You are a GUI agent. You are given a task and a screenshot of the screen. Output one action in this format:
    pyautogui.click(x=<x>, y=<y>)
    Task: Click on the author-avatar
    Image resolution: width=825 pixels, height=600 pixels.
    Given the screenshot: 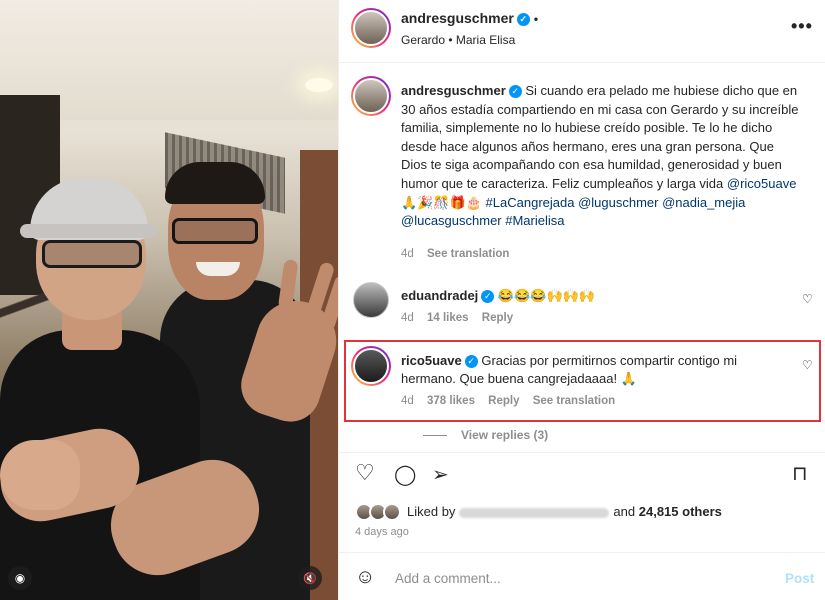 What is the action you would take?
    pyautogui.click(x=371, y=28)
    